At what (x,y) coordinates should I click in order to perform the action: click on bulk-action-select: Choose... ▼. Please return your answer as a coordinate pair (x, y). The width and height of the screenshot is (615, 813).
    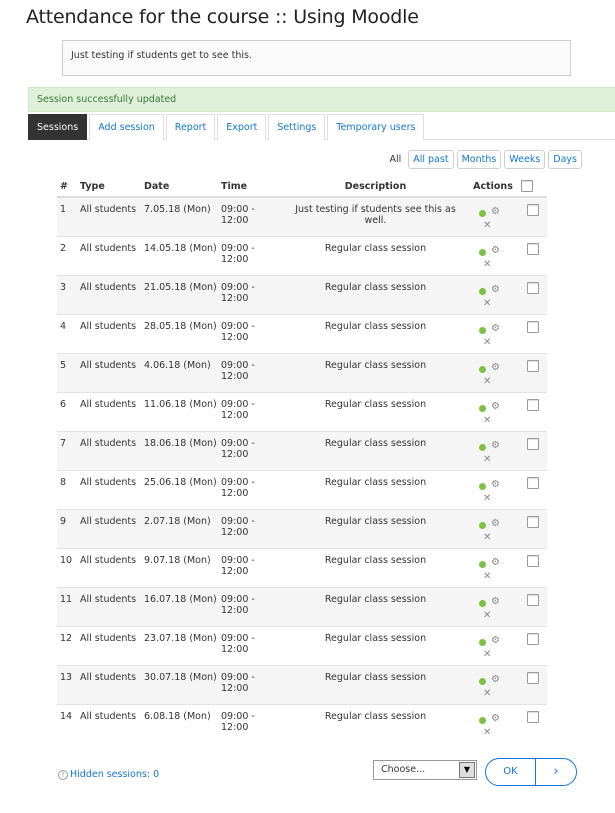
    Looking at the image, I should click on (425, 770).